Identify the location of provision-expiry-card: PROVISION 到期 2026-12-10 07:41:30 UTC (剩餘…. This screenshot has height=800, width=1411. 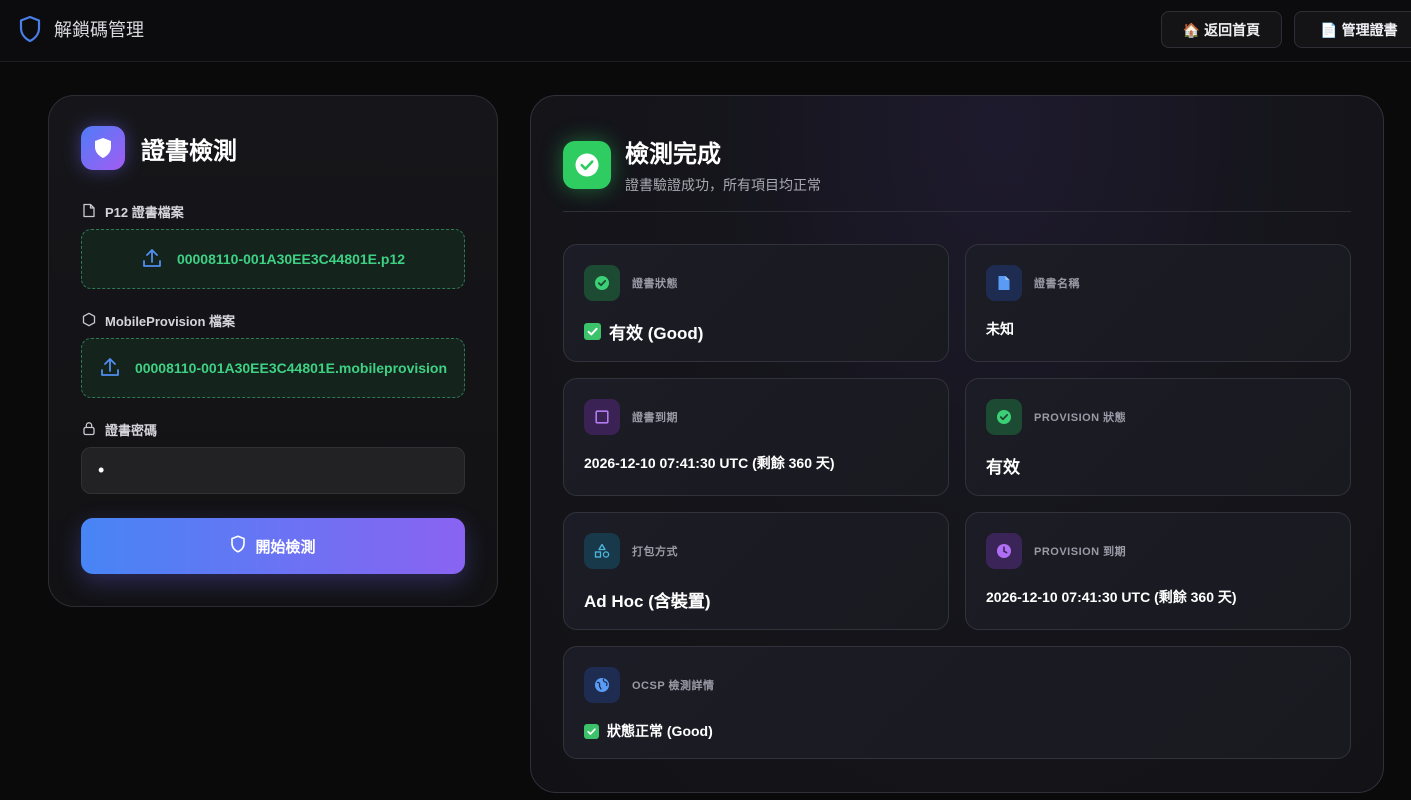
(1158, 571).